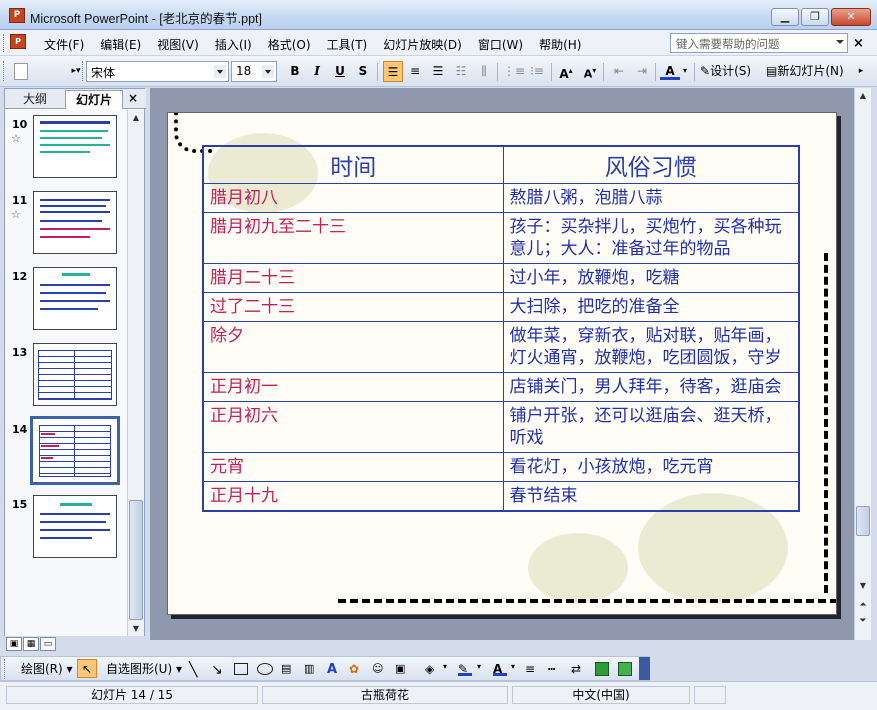  Describe the element at coordinates (254, 71) in the screenshot. I see `font-size-select: 18` at that location.